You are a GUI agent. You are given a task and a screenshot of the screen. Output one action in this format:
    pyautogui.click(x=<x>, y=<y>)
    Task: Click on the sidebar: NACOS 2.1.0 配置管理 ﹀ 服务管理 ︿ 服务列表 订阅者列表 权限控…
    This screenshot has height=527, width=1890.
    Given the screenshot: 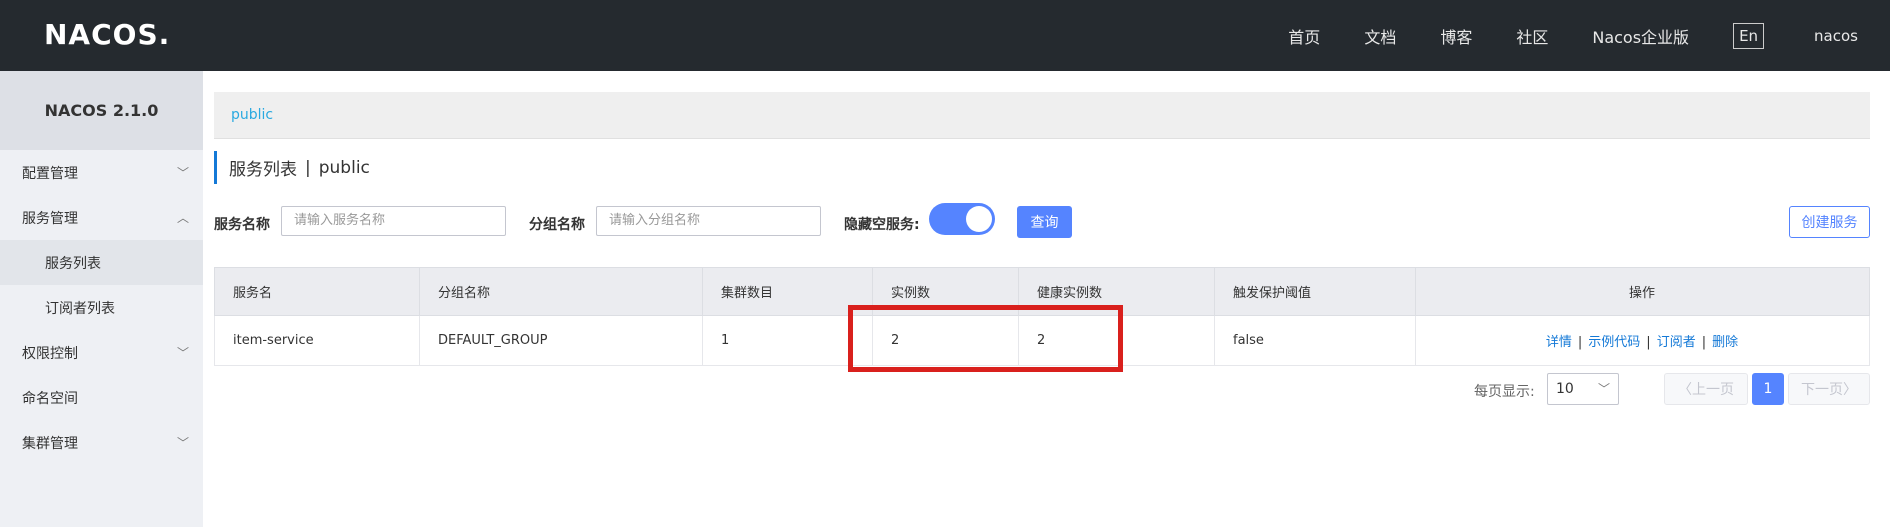 What is the action you would take?
    pyautogui.click(x=101, y=299)
    